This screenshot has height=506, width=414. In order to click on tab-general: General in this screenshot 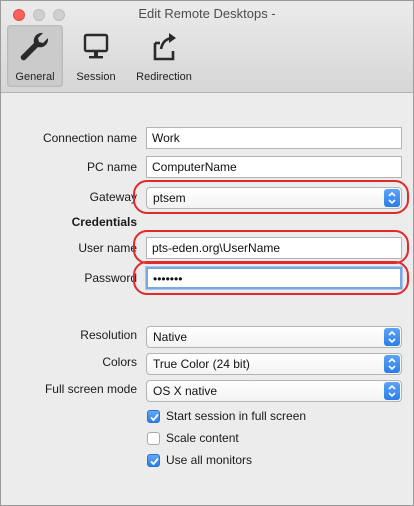, I will do `click(35, 56)`.